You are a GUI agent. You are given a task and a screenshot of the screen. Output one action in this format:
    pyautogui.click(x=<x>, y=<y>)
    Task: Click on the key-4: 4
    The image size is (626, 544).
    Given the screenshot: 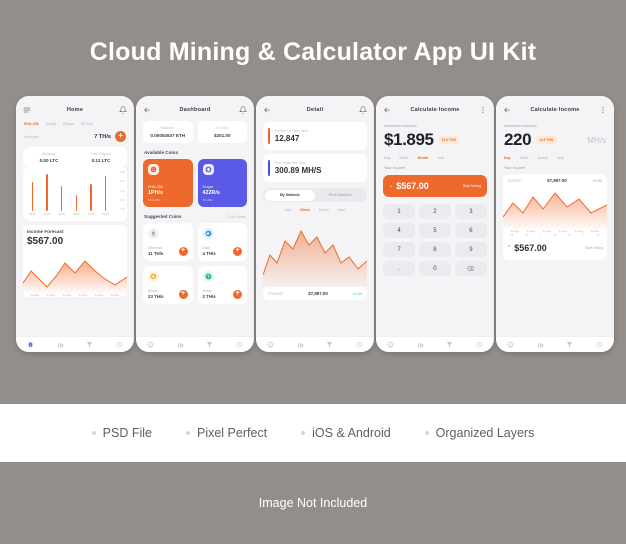 What is the action you would take?
    pyautogui.click(x=399, y=230)
    